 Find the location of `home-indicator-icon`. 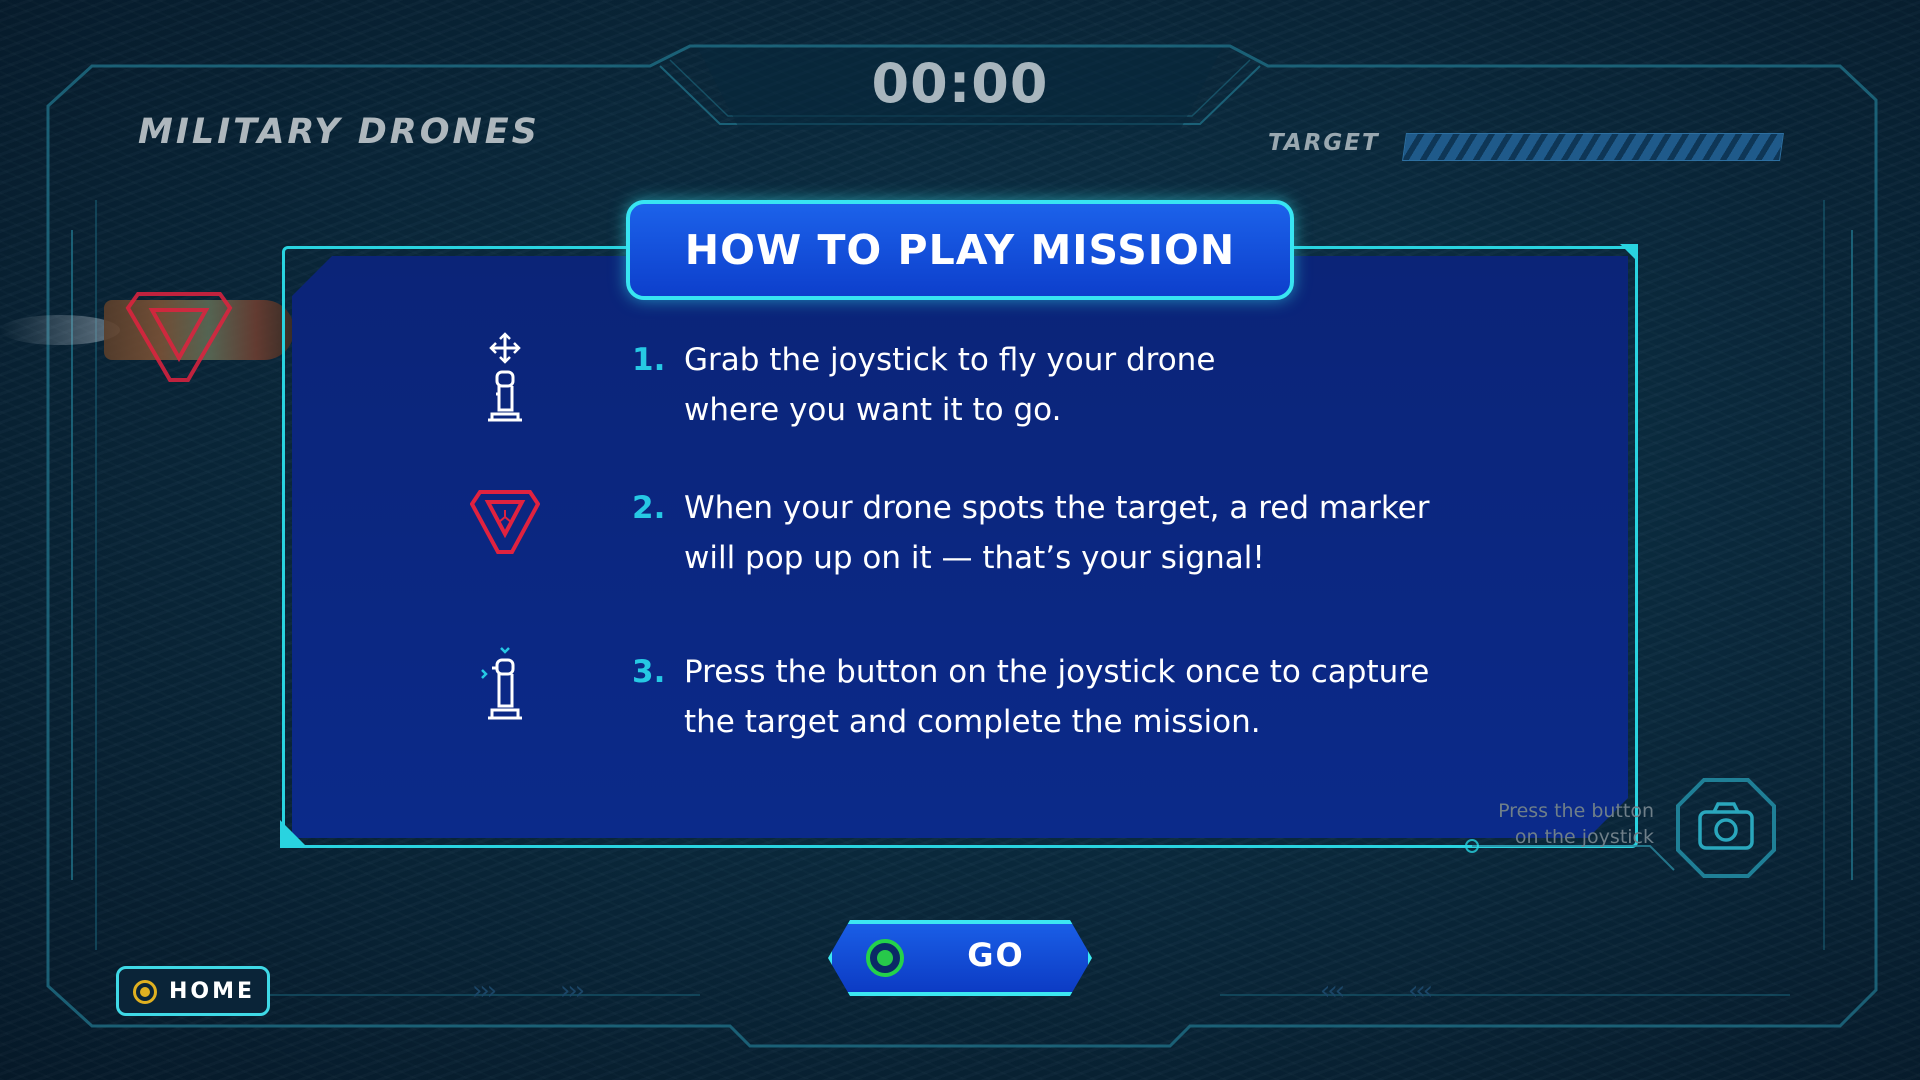

home-indicator-icon is located at coordinates (145, 992).